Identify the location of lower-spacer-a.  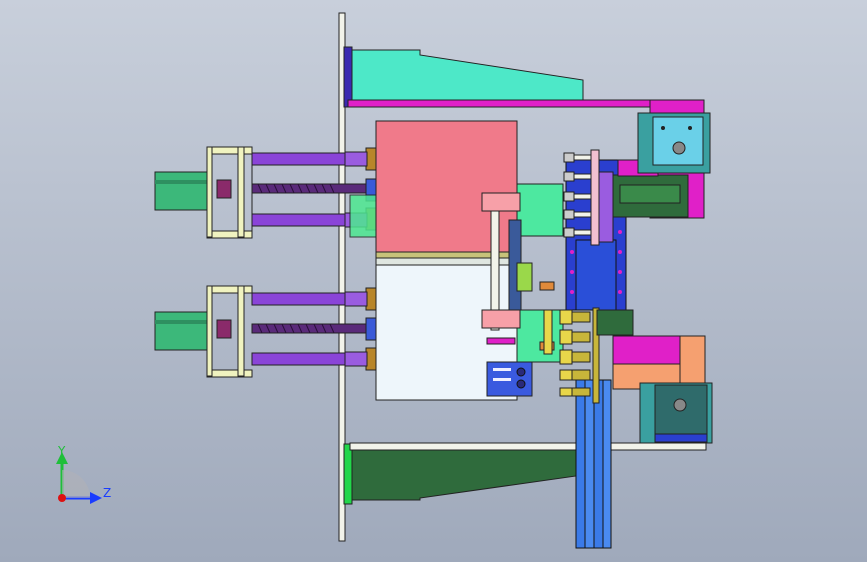
(356, 299).